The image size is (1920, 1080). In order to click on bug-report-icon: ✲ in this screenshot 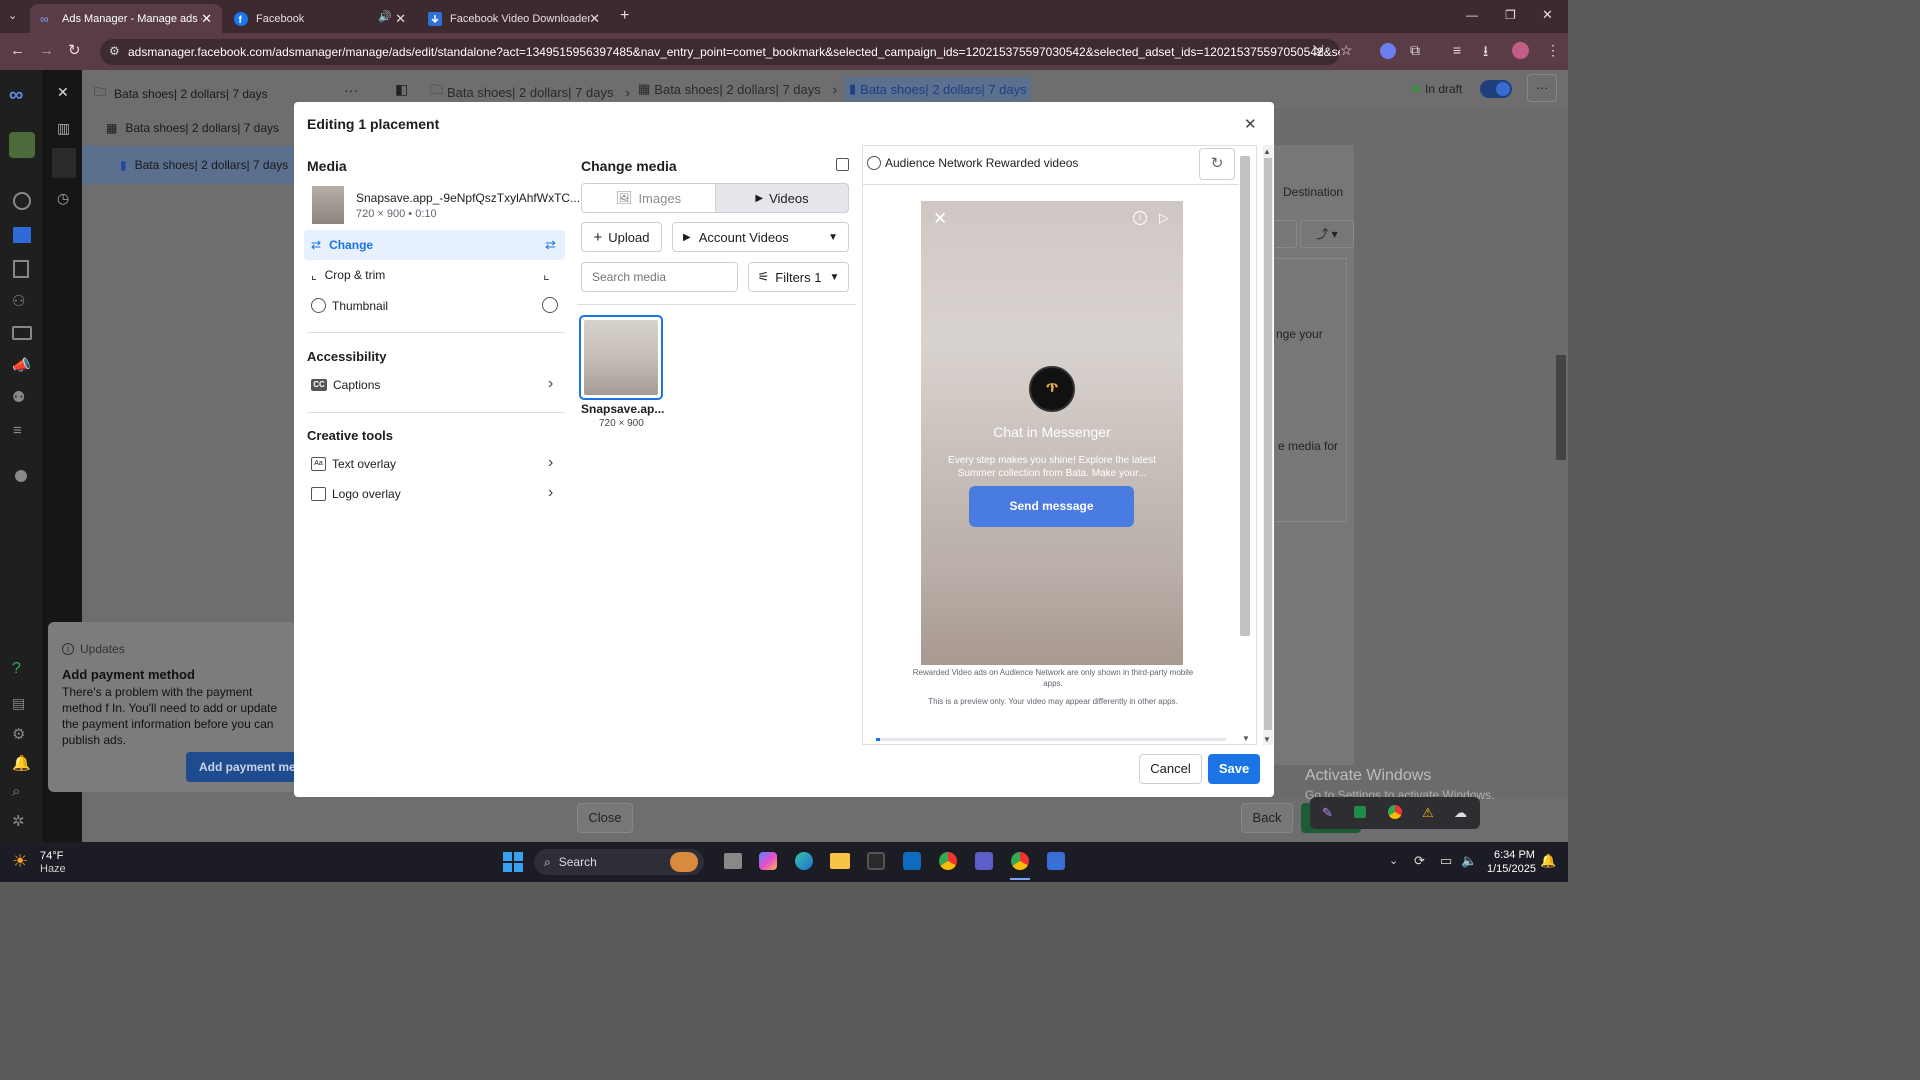, I will do `click(18, 821)`.